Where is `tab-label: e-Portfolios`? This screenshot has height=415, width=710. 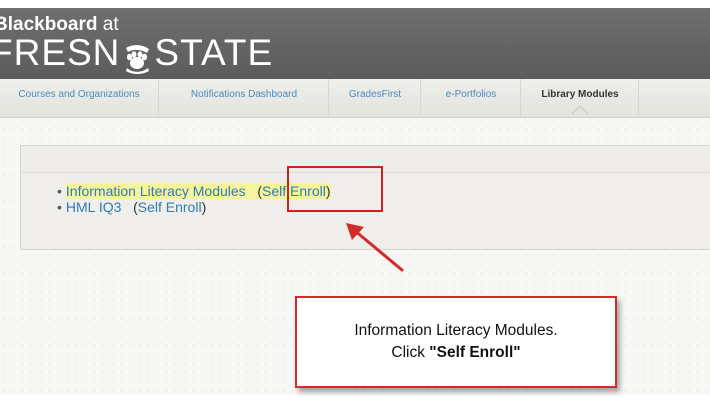 tab-label: e-Portfolios is located at coordinates (471, 94).